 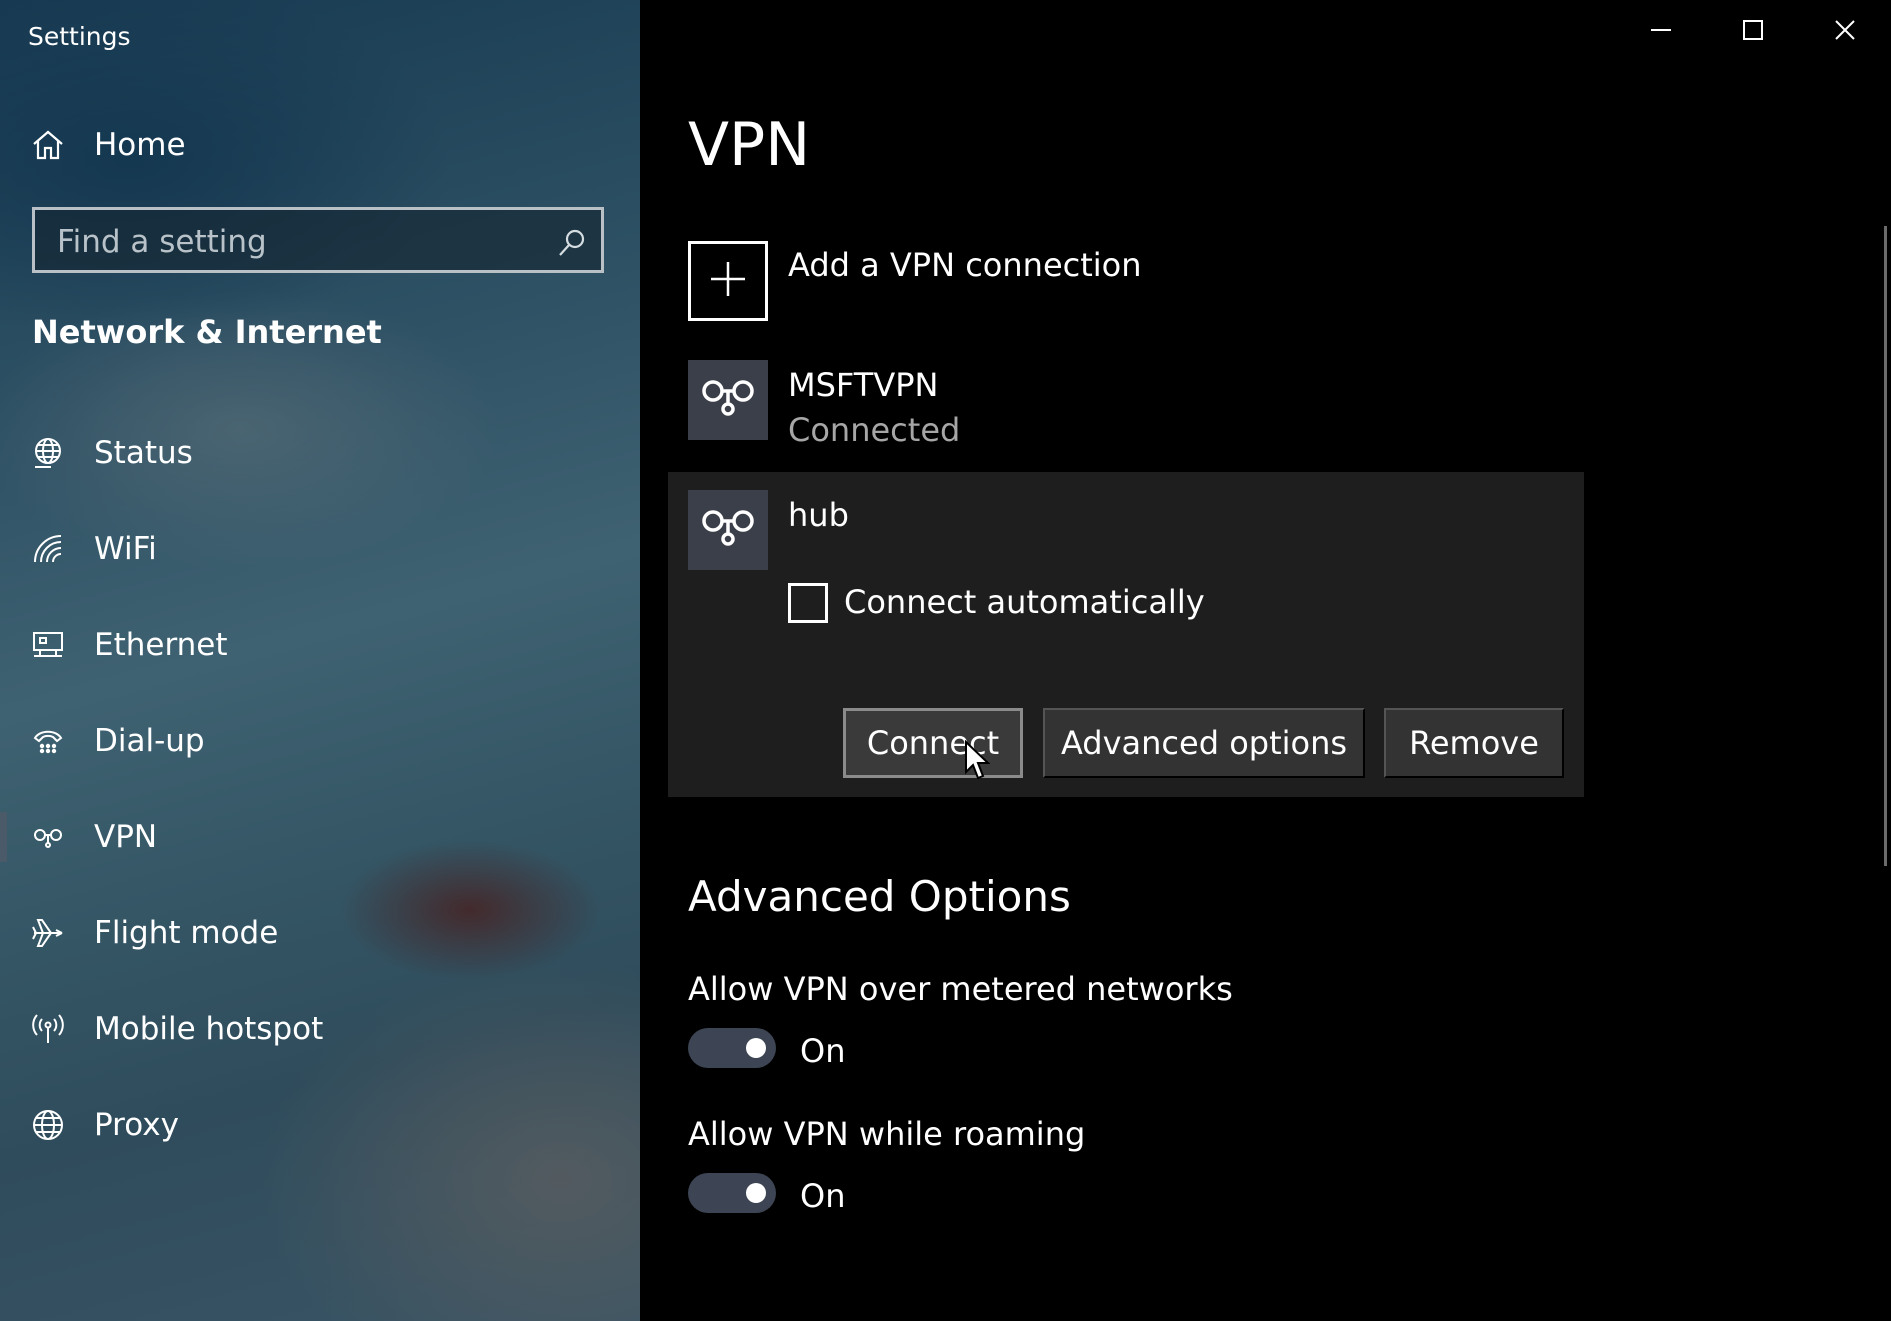 I want to click on roaming-state: On, so click(x=823, y=1196).